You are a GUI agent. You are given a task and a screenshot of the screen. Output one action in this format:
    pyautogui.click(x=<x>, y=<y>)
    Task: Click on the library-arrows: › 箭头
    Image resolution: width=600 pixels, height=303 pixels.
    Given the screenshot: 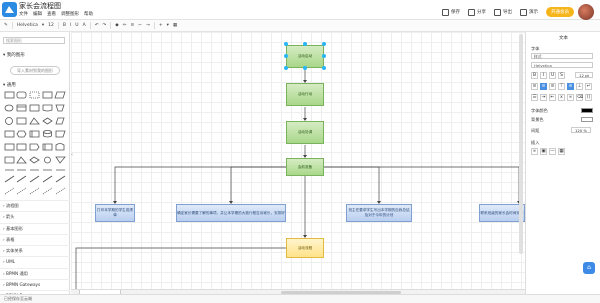 What is the action you would take?
    pyautogui.click(x=35, y=216)
    